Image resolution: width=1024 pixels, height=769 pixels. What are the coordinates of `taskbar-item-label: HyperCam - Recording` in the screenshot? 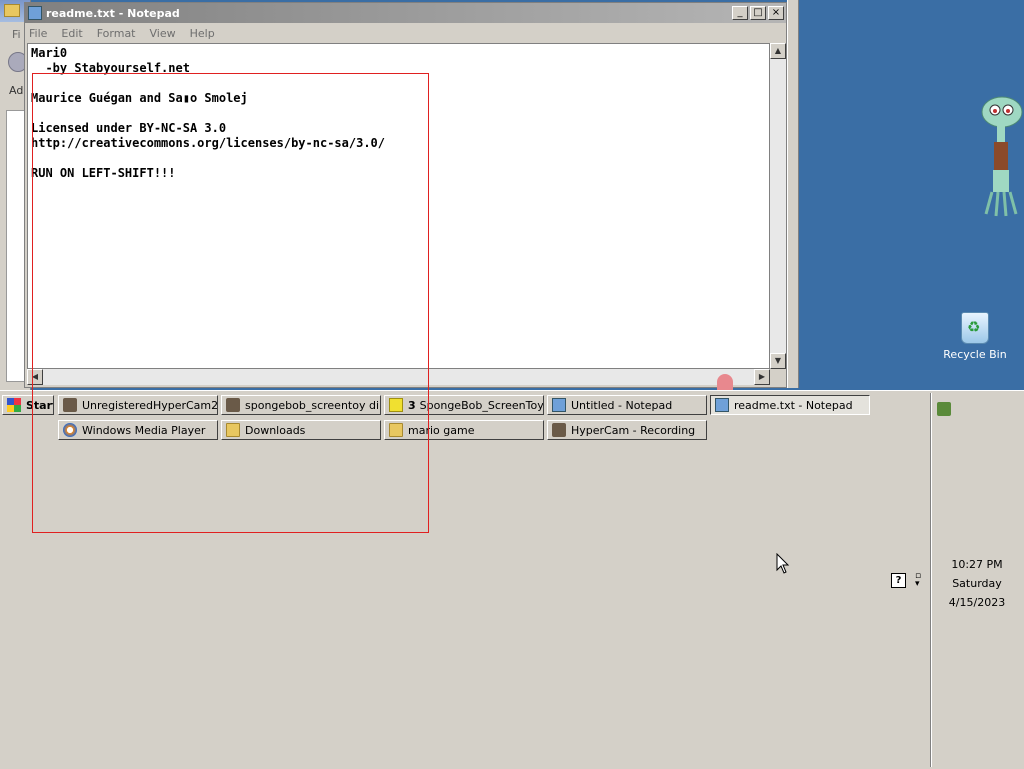 It's located at (633, 430).